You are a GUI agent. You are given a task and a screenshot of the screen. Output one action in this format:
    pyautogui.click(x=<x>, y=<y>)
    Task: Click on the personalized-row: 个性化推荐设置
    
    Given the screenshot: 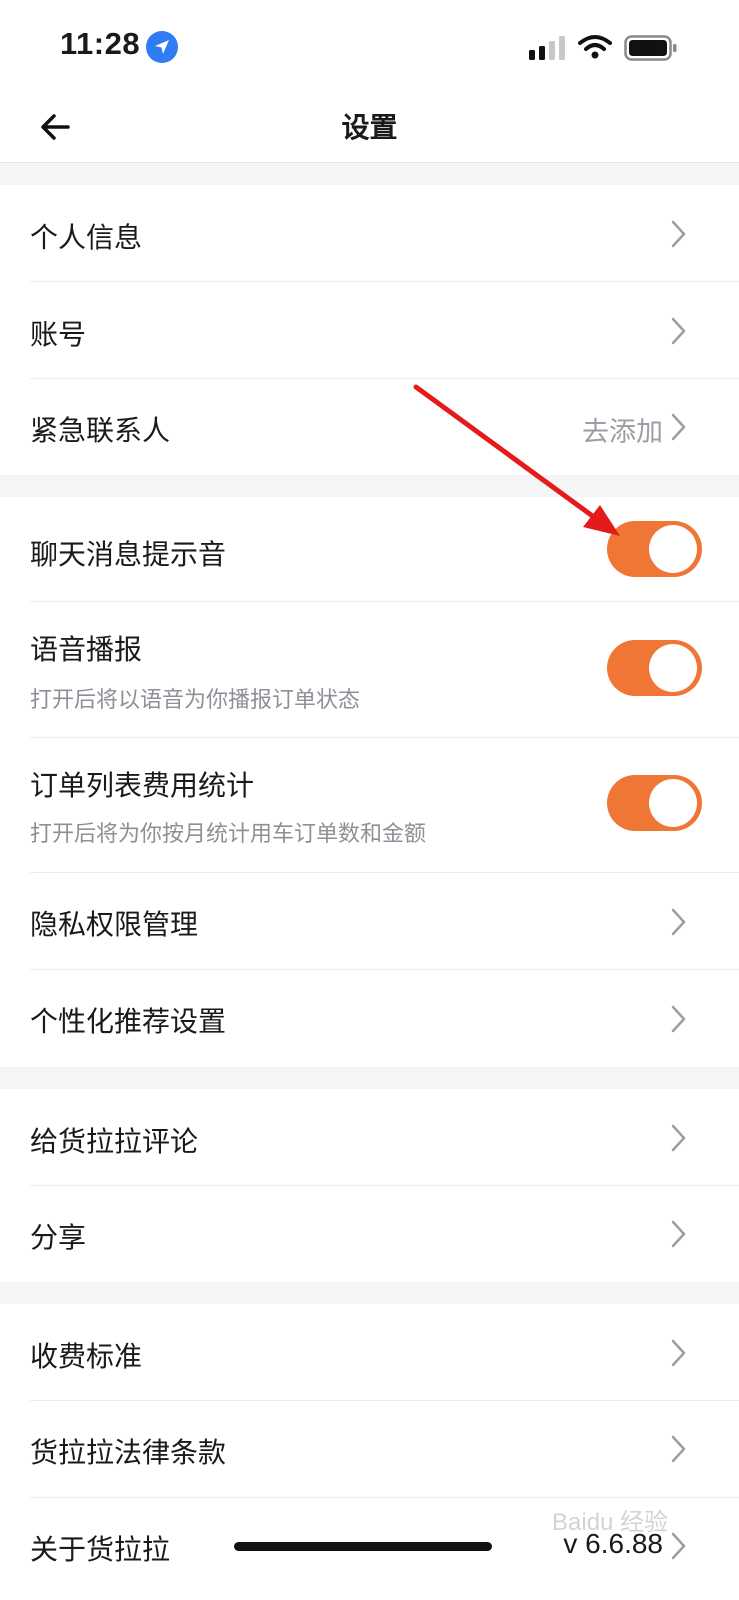 What is the action you would take?
    pyautogui.click(x=369, y=1018)
    